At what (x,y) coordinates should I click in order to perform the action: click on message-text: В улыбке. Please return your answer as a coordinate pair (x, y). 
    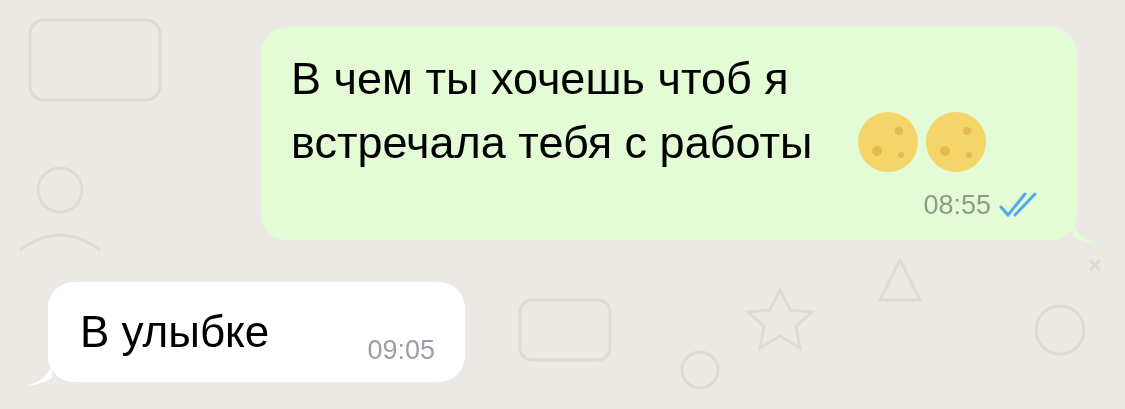
    Looking at the image, I should click on (175, 331).